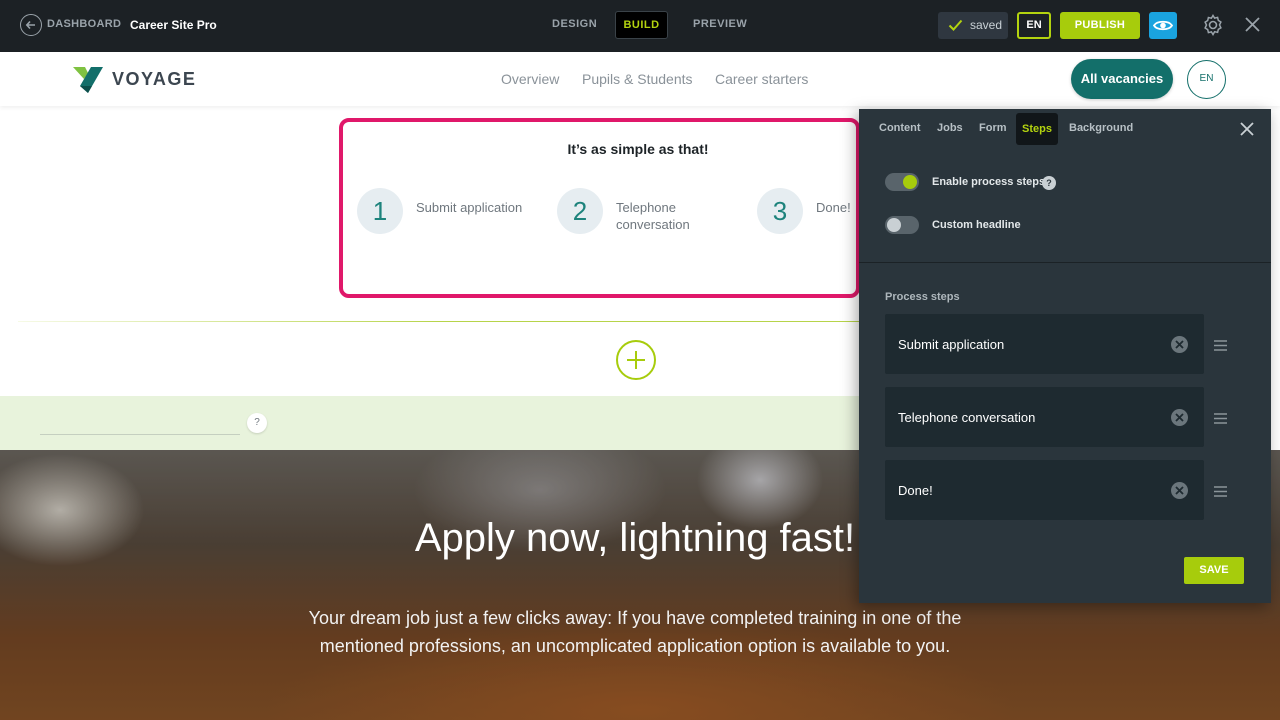 Image resolution: width=1280 pixels, height=720 pixels. Describe the element at coordinates (1044, 344) in the screenshot. I see `step-field-1: Submit application` at that location.